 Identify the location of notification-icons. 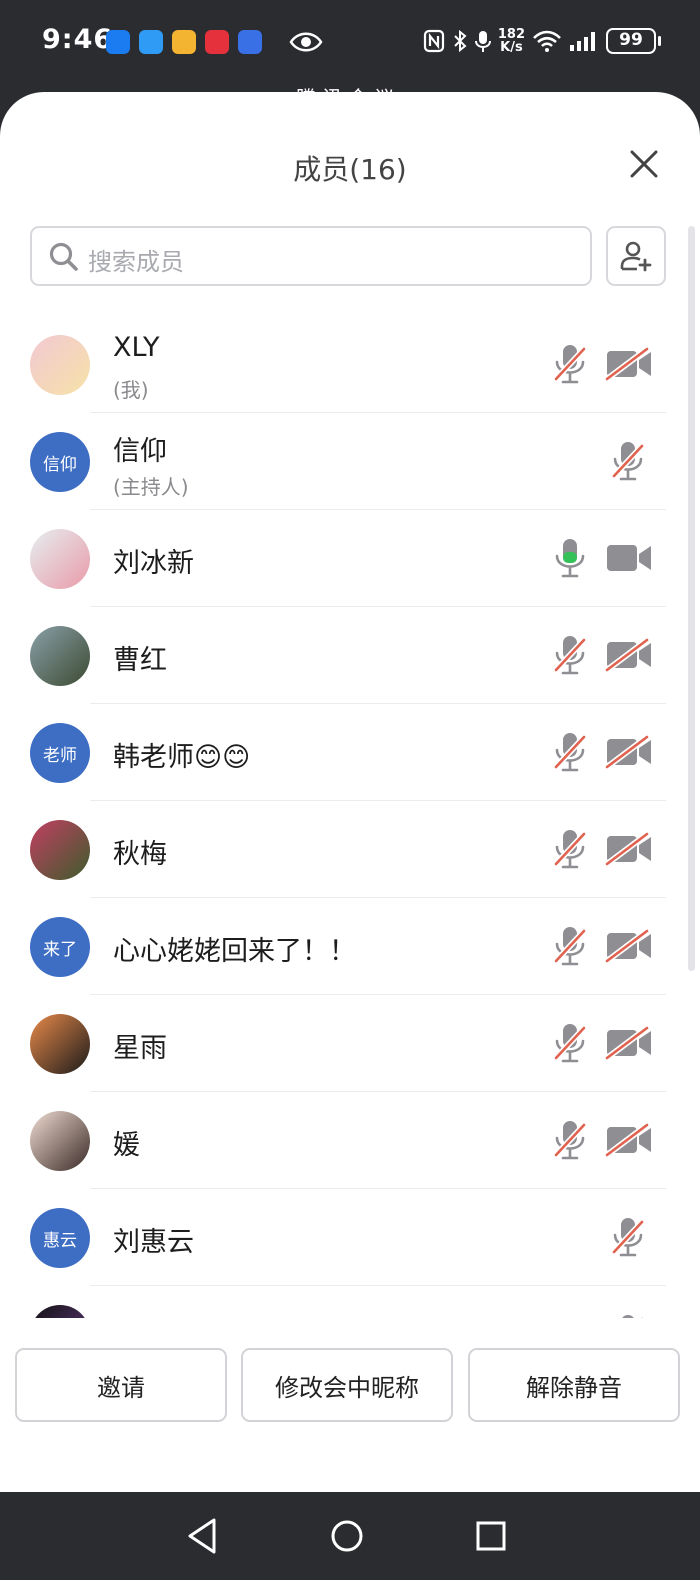
(214, 42).